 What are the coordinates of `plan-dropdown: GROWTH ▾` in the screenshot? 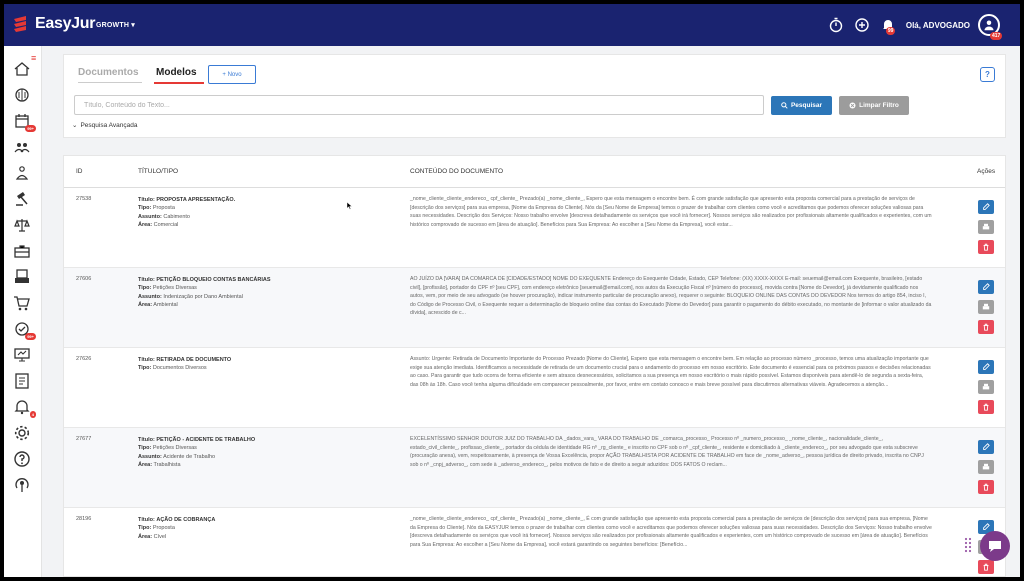 It's located at (115, 25).